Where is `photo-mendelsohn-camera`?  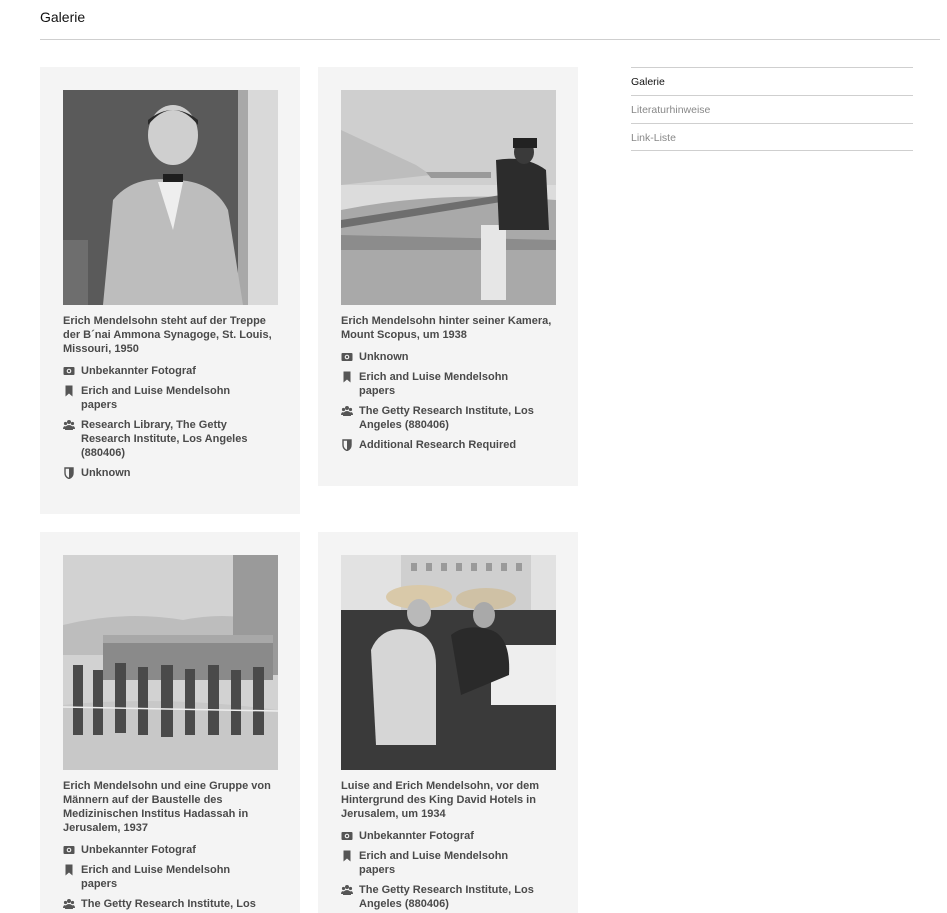 photo-mendelsohn-camera is located at coordinates (448, 197).